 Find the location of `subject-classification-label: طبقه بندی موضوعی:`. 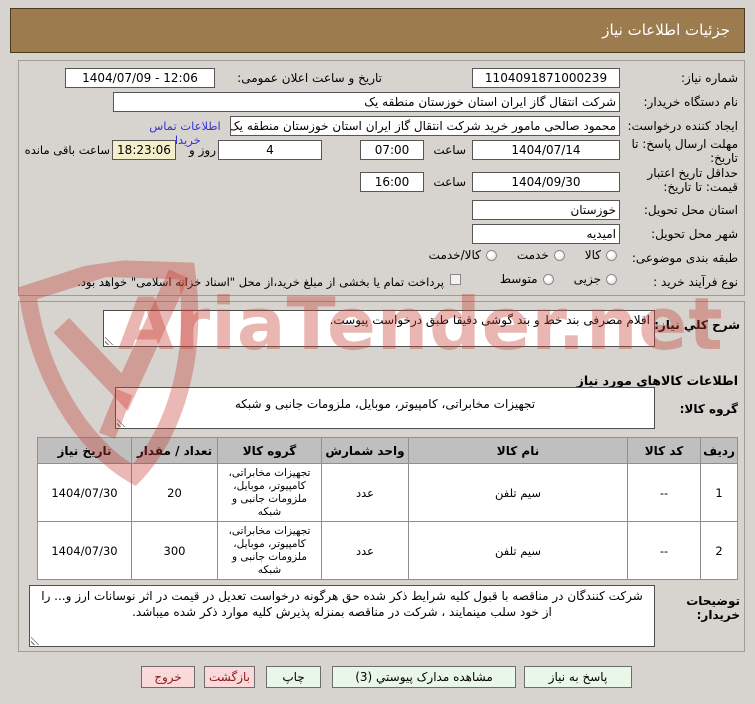

subject-classification-label: طبقه بندی موضوعی: is located at coordinates (684, 258).